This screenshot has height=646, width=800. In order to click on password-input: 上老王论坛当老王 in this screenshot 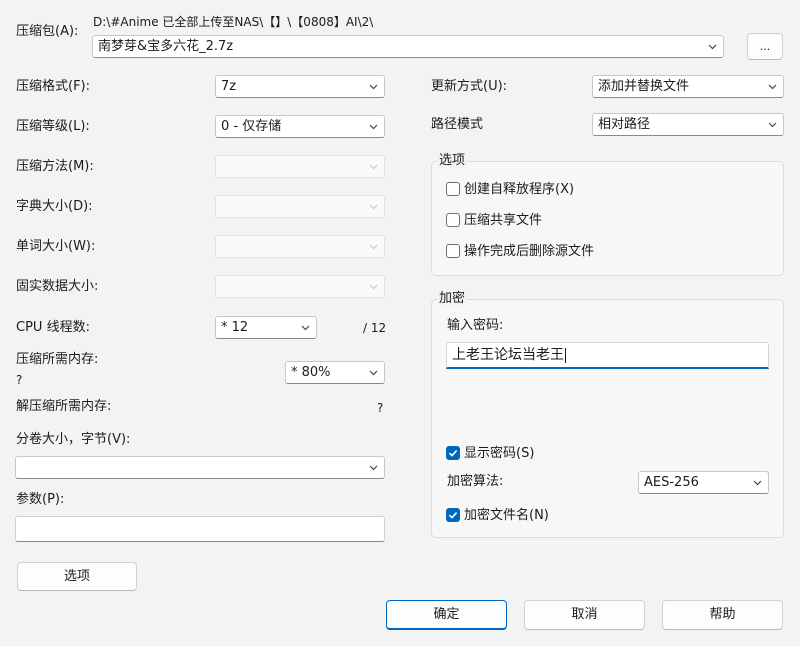, I will do `click(607, 355)`.